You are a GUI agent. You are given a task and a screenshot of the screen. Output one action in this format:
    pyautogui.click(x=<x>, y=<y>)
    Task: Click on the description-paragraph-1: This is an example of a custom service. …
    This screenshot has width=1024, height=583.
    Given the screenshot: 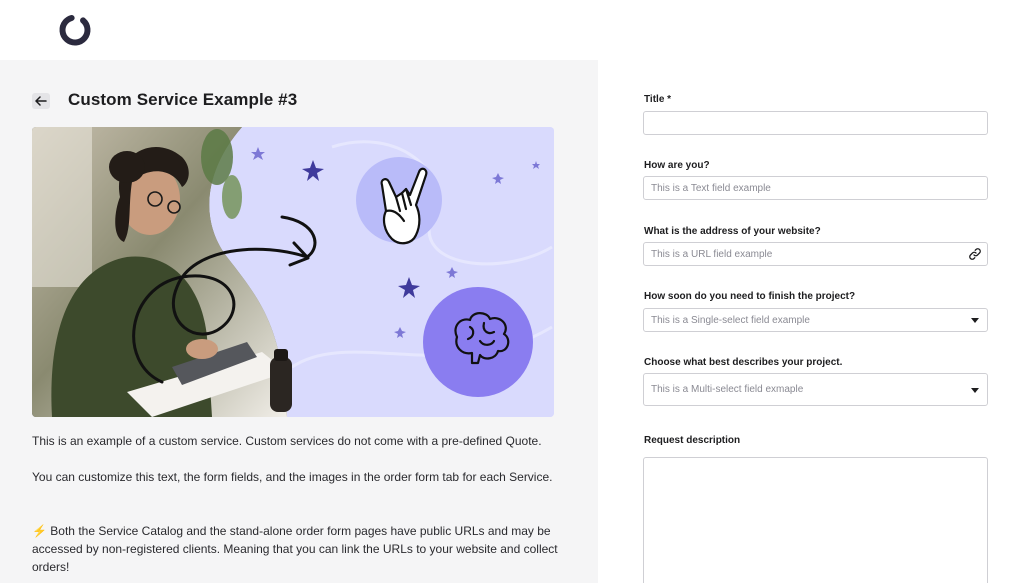 What is the action you would take?
    pyautogui.click(x=287, y=441)
    